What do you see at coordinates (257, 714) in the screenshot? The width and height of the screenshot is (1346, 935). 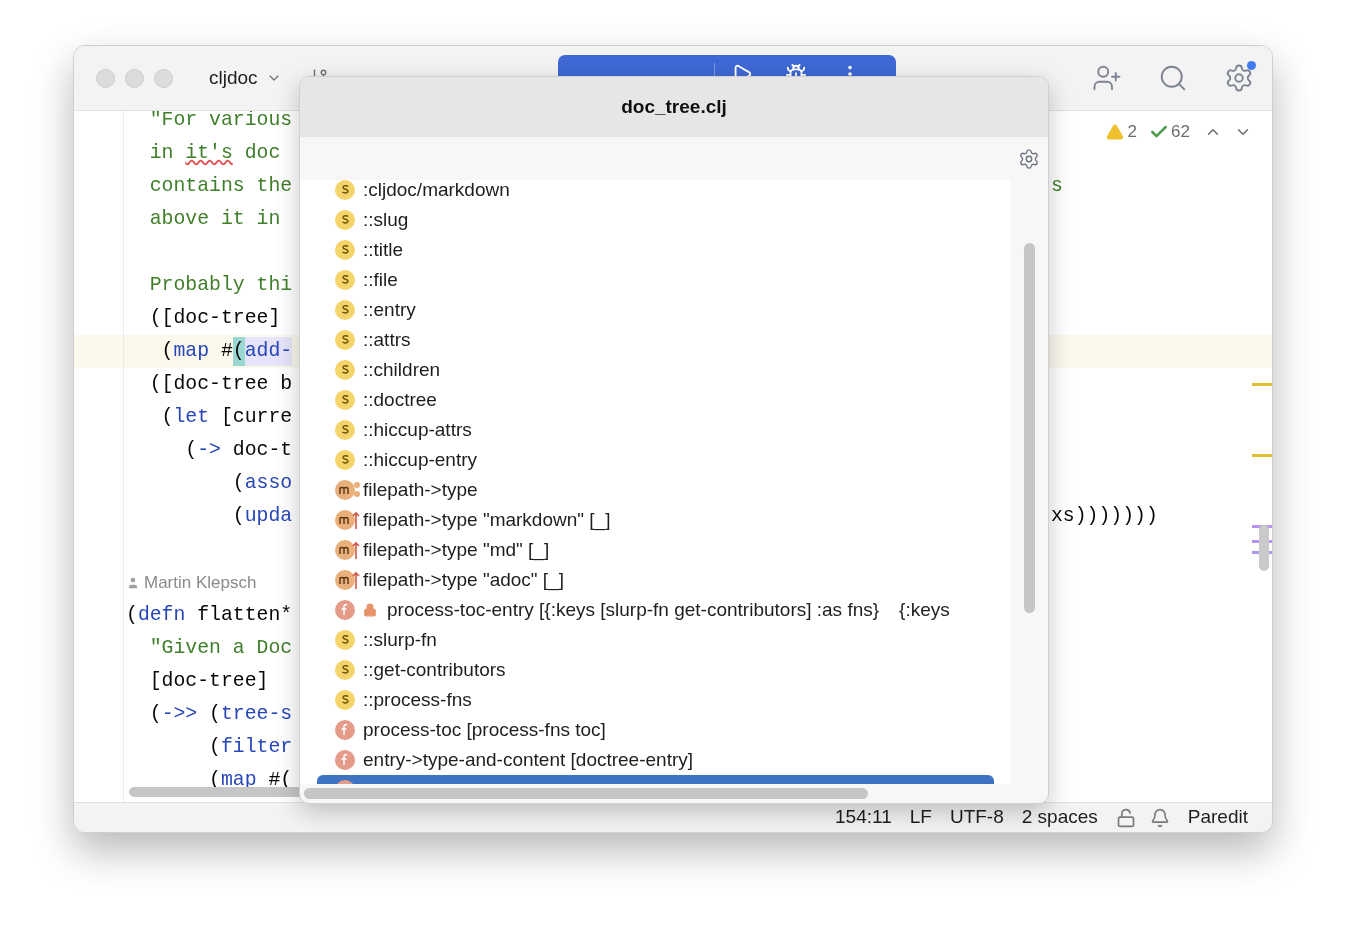 I see `code-text: tree-s` at bounding box center [257, 714].